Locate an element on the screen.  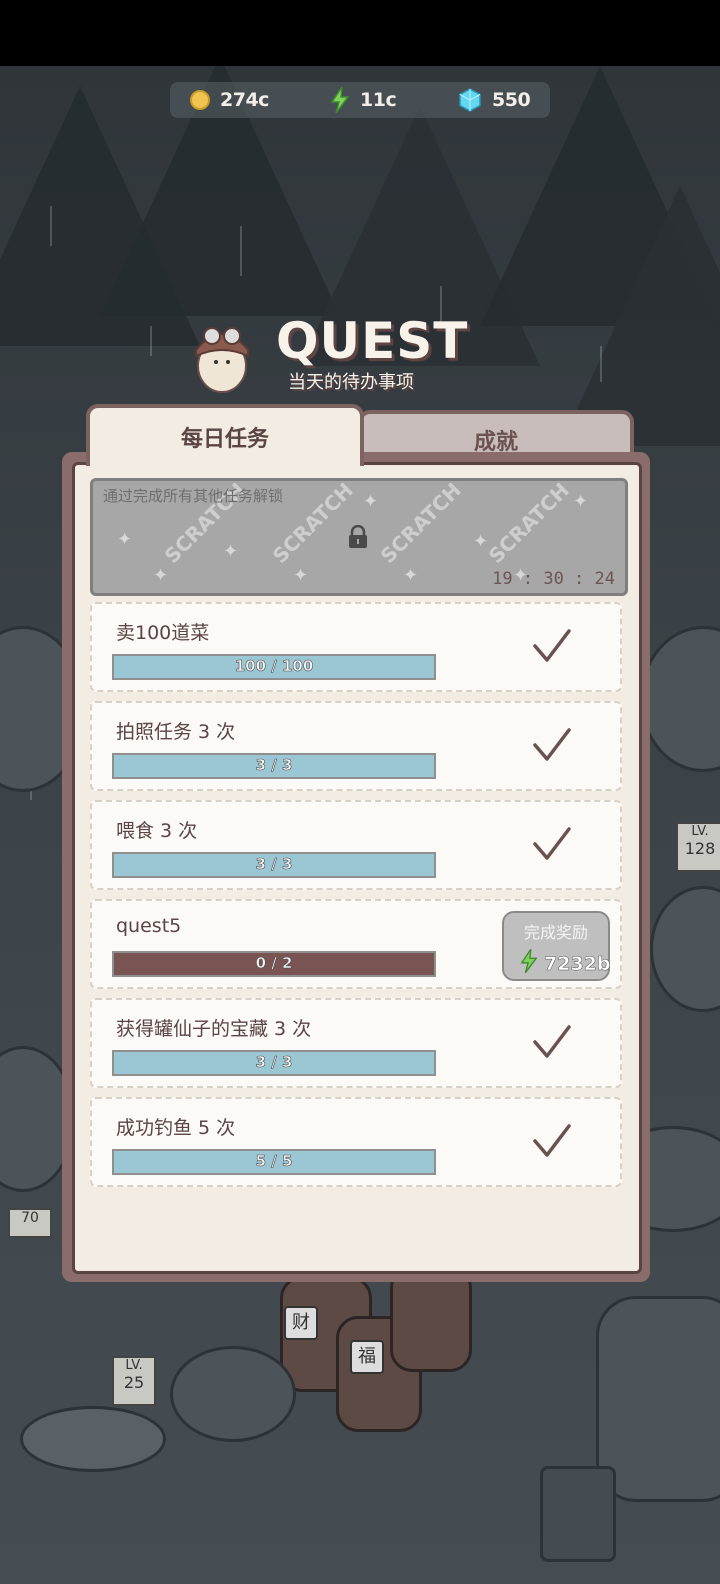
quest-row: 喂食 3 次 3 / 3 is located at coordinates (356, 845).